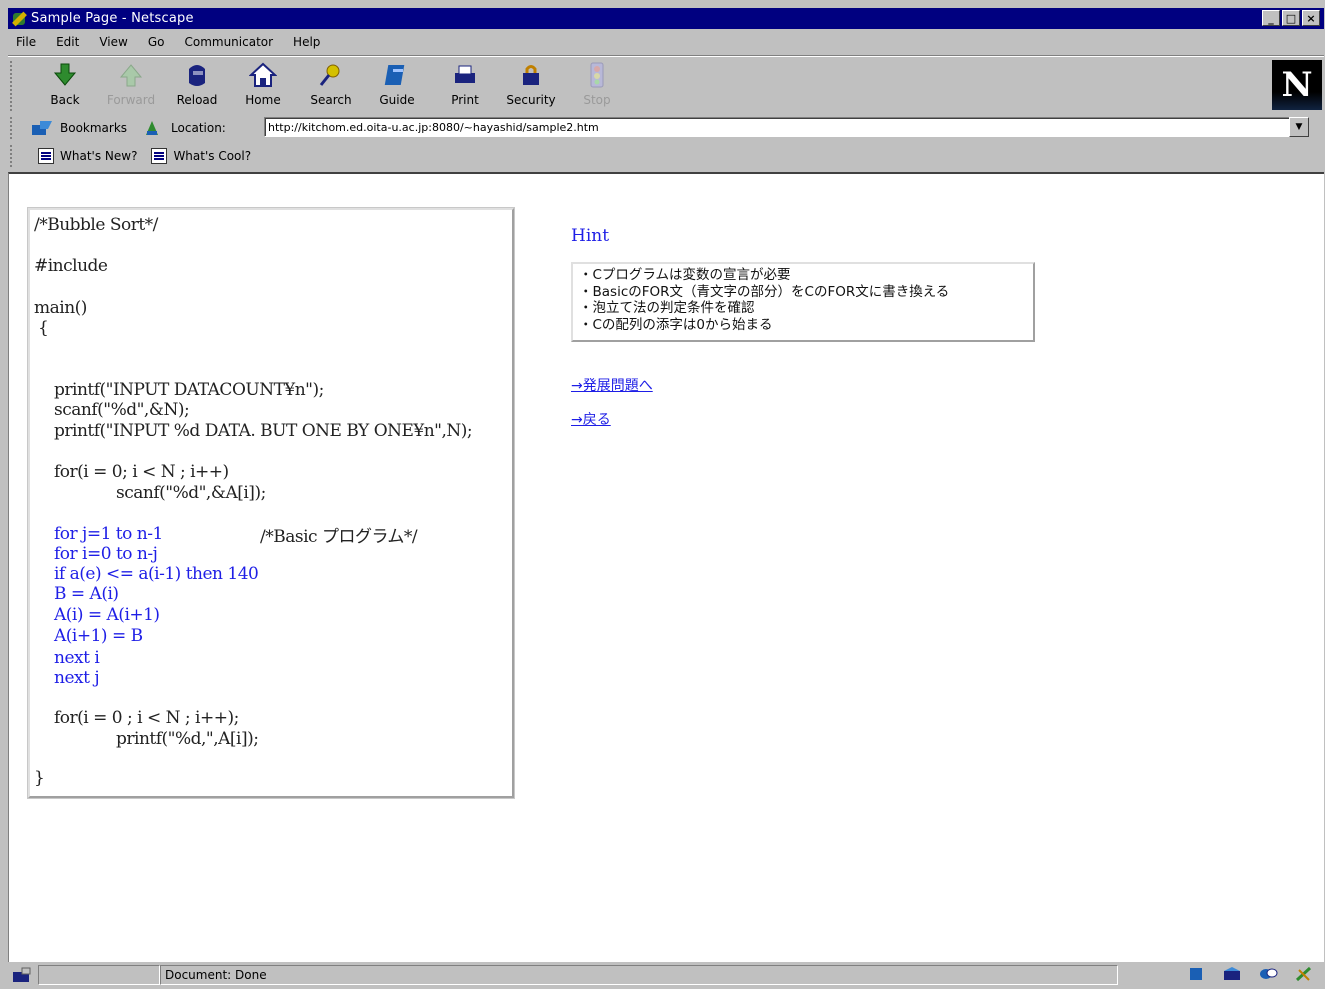 The image size is (1325, 989). What do you see at coordinates (212, 156) in the screenshot?
I see `whats-cool-label: What's Cool?` at bounding box center [212, 156].